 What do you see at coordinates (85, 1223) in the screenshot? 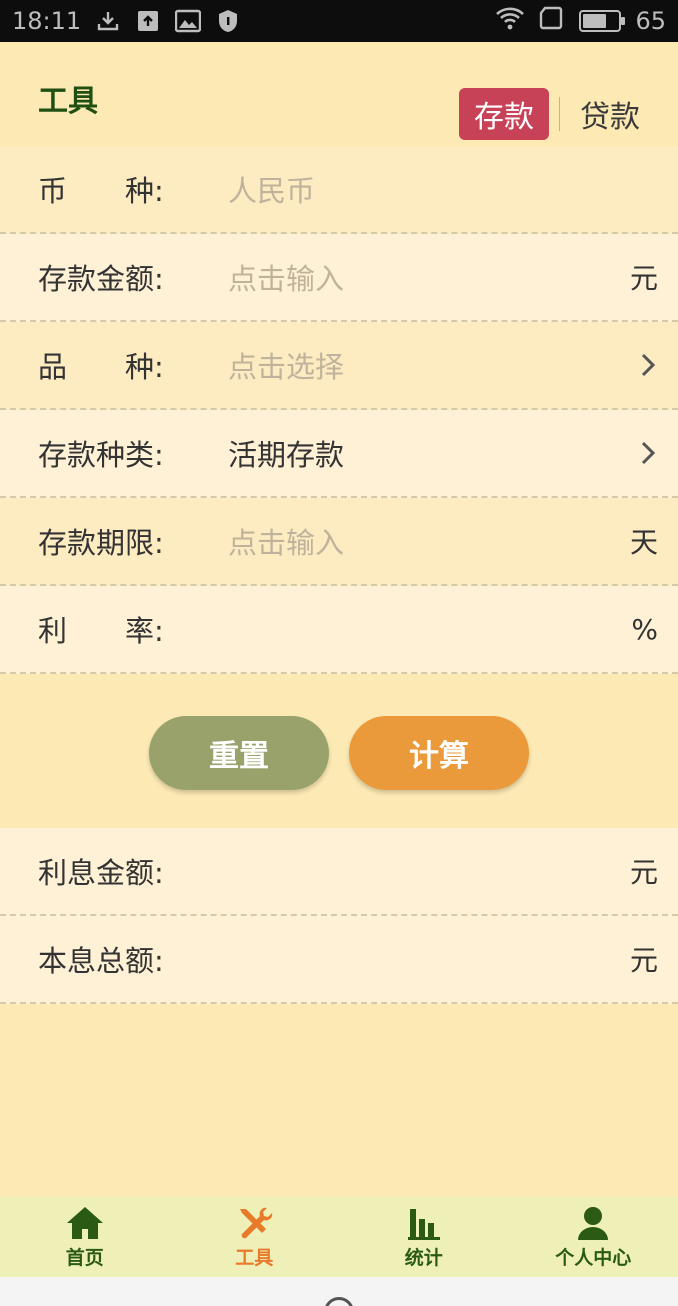
I see `home-icon` at bounding box center [85, 1223].